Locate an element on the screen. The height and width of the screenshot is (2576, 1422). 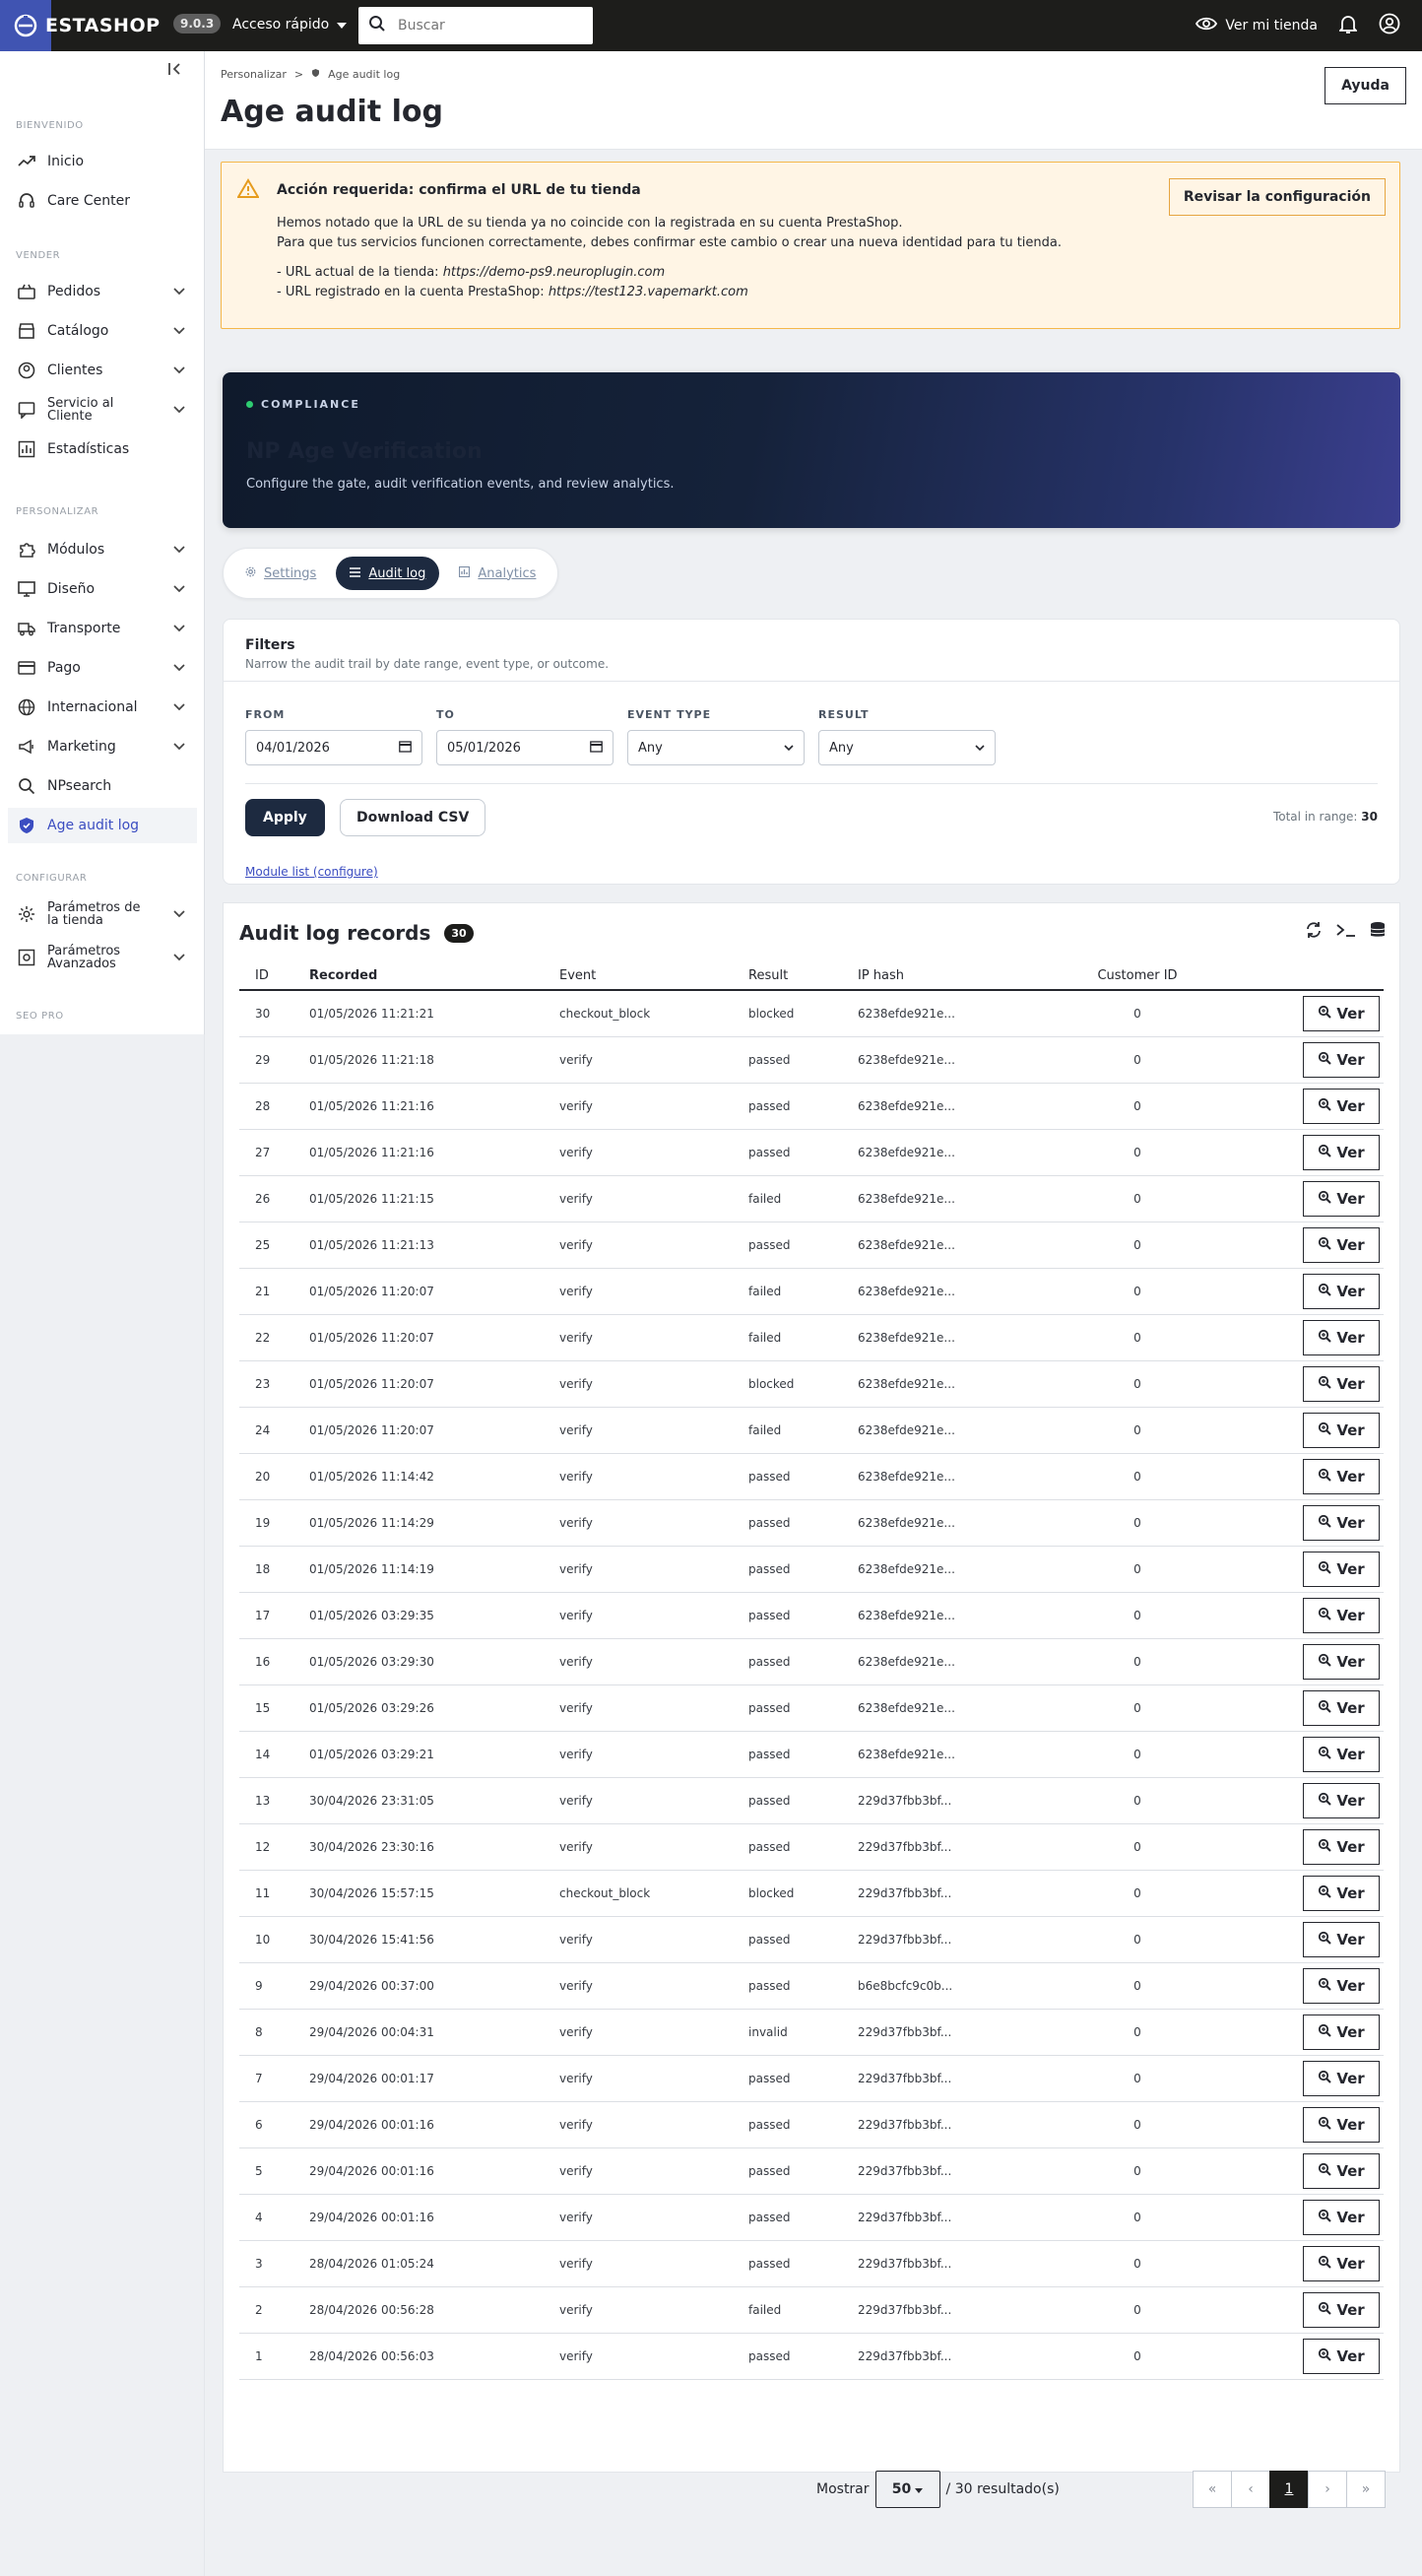
column-customer-id: Customer ID is located at coordinates (1137, 977).